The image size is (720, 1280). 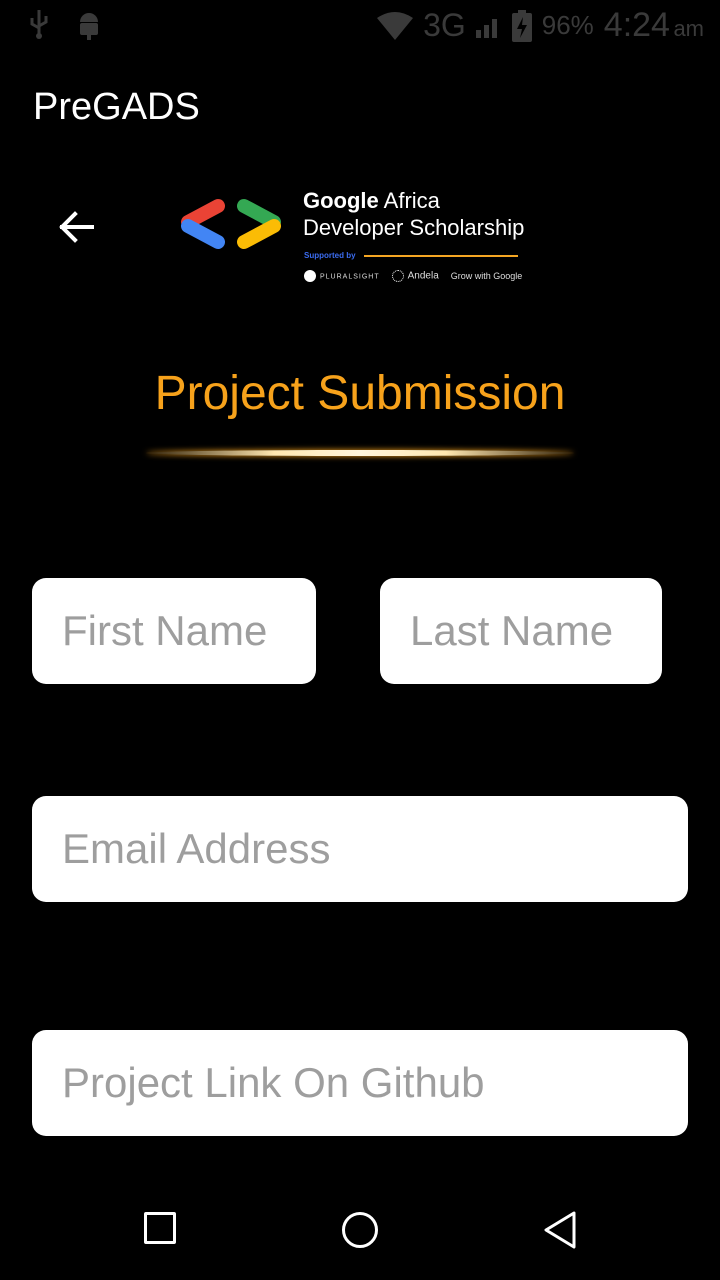 I want to click on android-icon, so click(x=89, y=26).